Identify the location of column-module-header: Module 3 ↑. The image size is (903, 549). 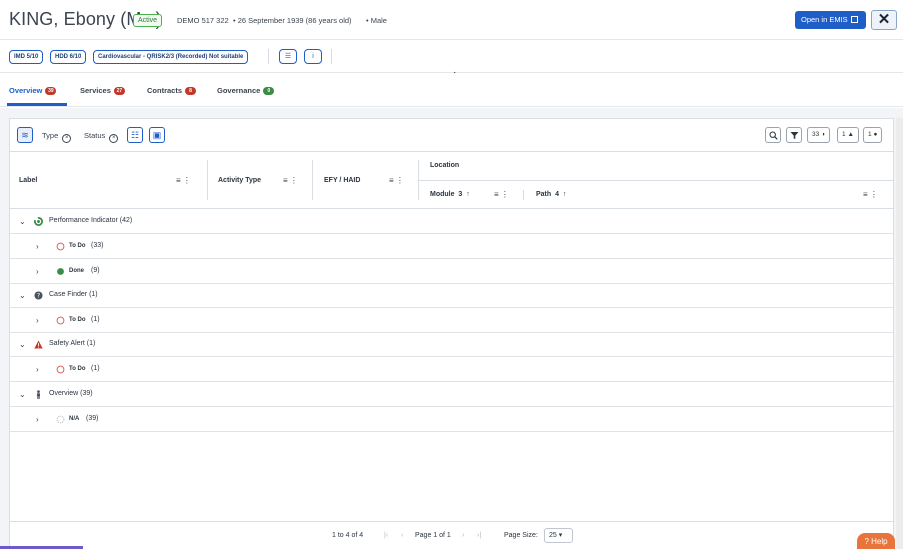
(450, 194).